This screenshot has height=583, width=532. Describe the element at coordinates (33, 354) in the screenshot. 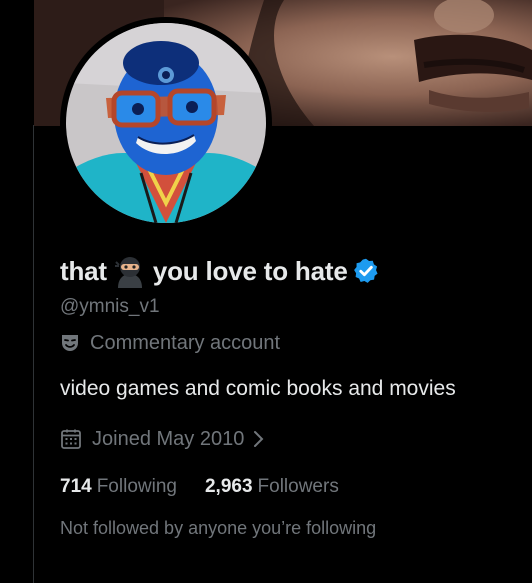

I see `column-divider` at that location.